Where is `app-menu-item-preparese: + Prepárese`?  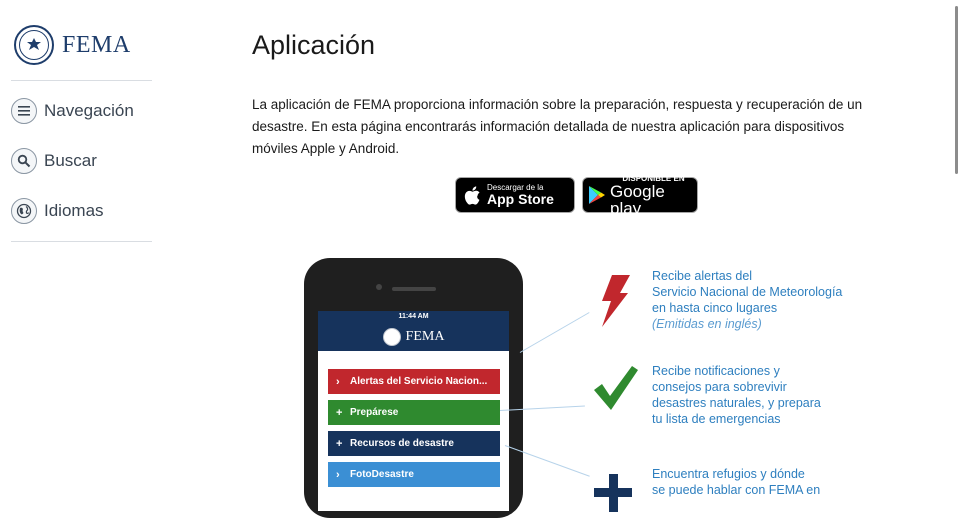
app-menu-item-preparese: + Prepárese is located at coordinates (414, 412).